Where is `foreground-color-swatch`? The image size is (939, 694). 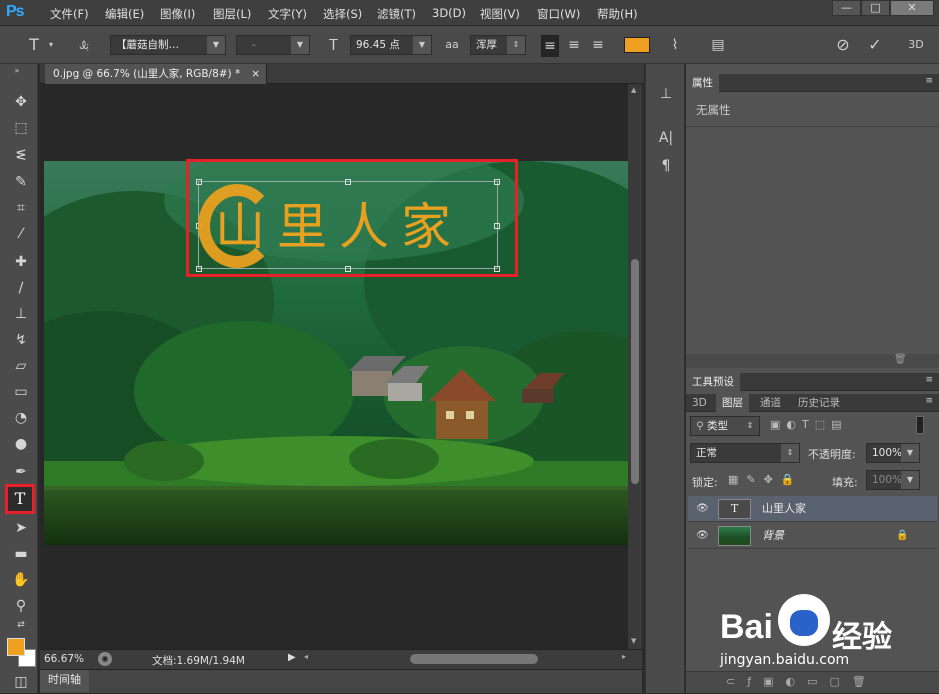
foreground-color-swatch is located at coordinates (16, 647).